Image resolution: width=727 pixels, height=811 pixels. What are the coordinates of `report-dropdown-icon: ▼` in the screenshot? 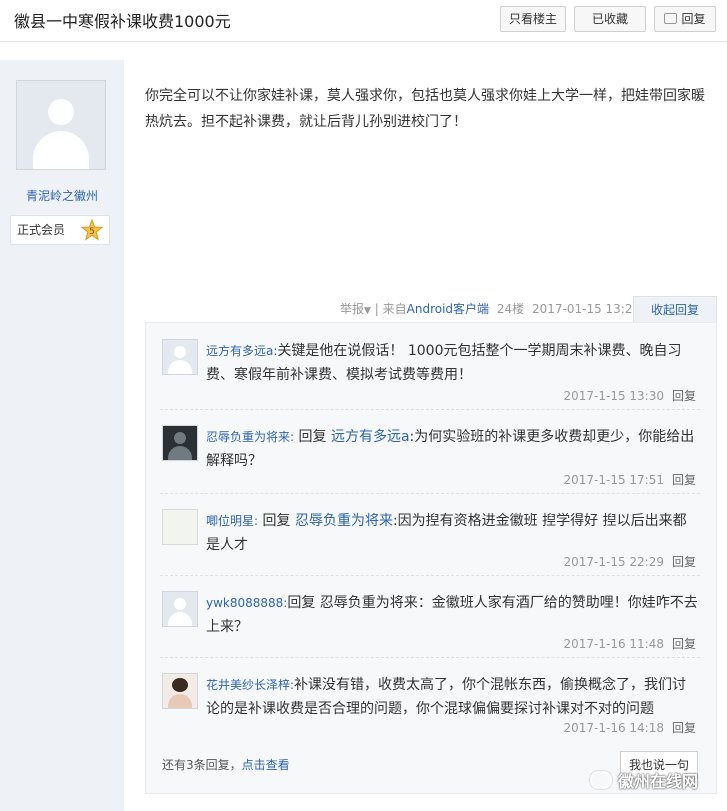 It's located at (367, 311).